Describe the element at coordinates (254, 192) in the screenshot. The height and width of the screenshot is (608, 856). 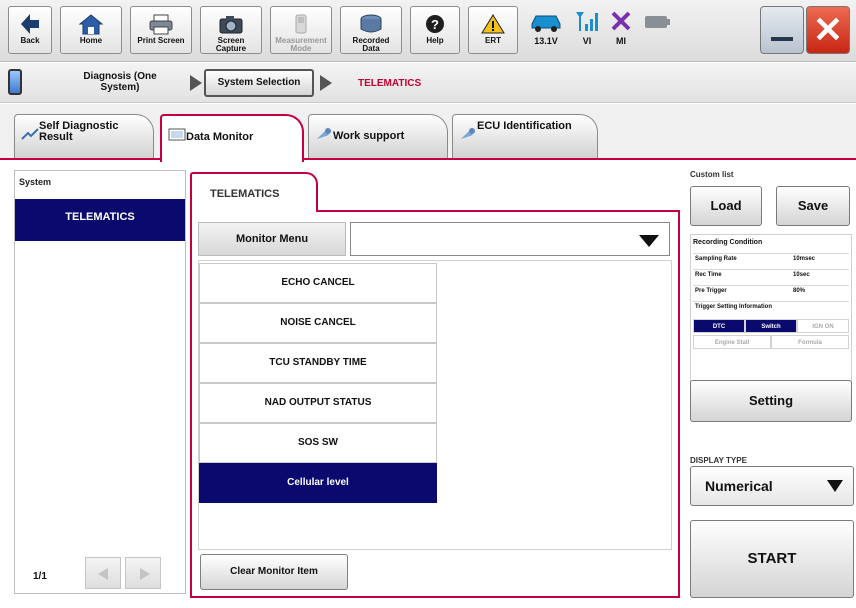
I see `system-tab-telematics: TELEMATICS` at that location.